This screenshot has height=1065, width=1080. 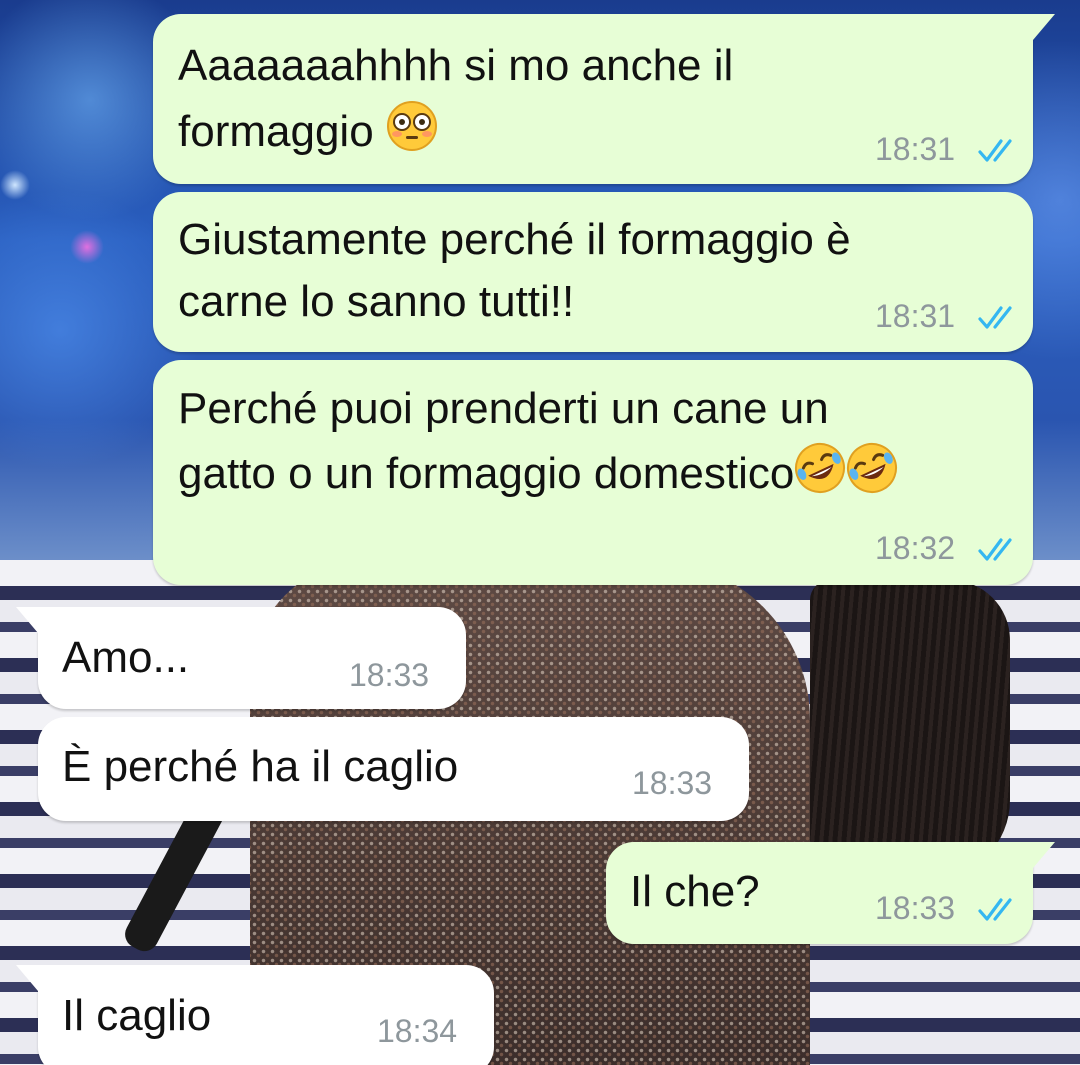 I want to click on message-text-line: Il che?, so click(x=695, y=891).